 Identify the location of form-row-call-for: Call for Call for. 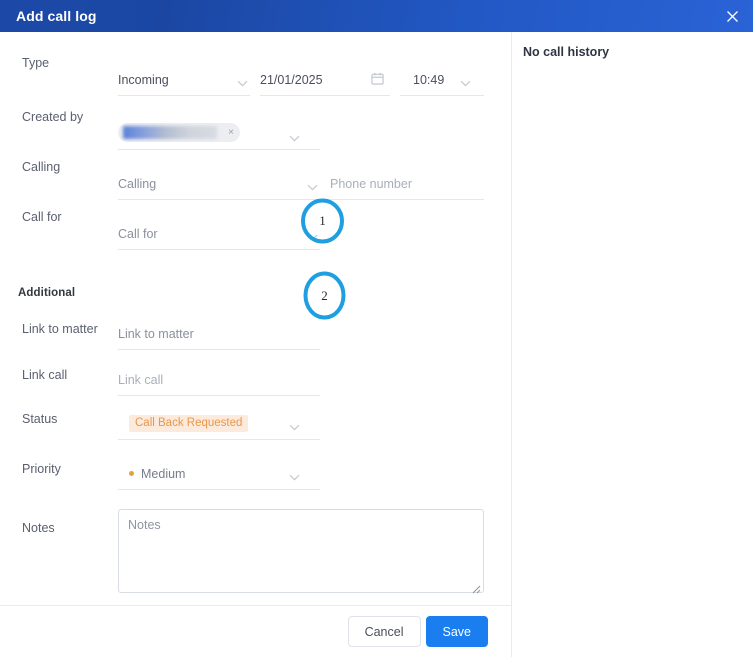
(255, 224).